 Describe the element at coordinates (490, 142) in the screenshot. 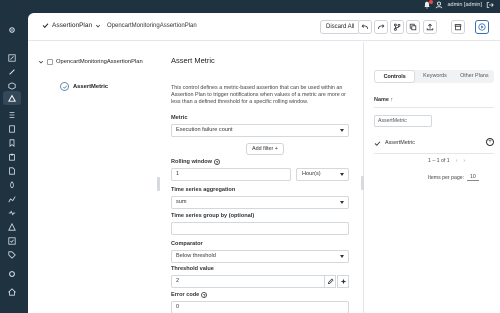

I see `add-control-plus-icon: +` at that location.